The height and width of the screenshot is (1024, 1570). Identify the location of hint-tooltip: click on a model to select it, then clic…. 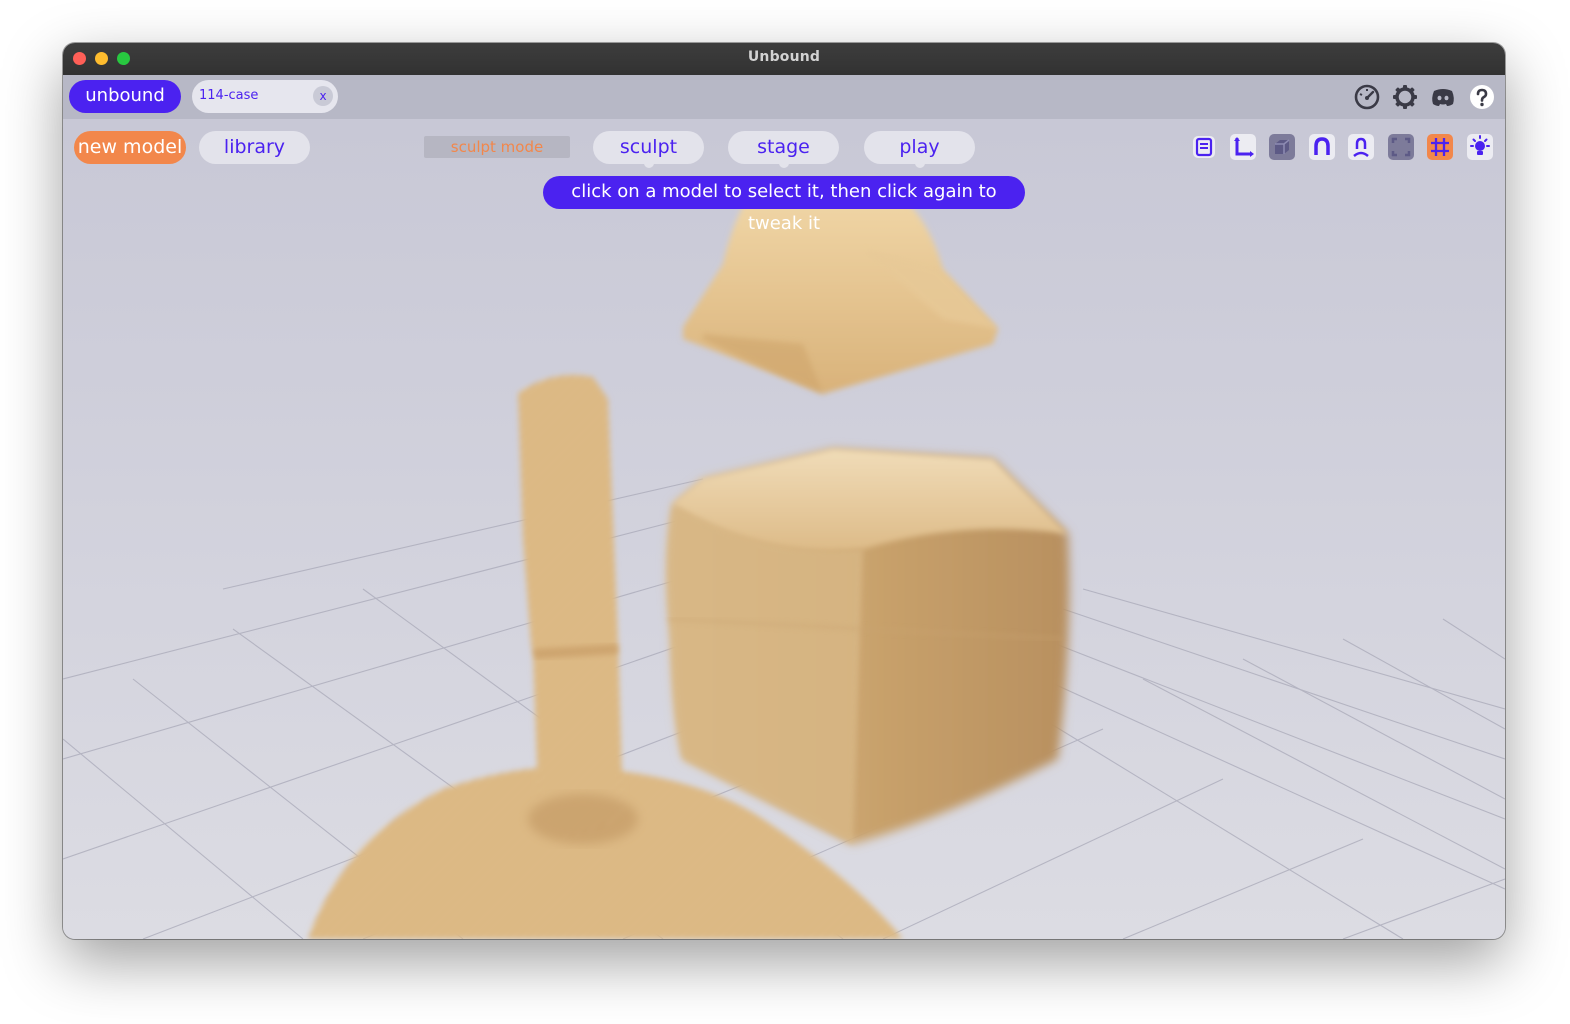
(784, 205).